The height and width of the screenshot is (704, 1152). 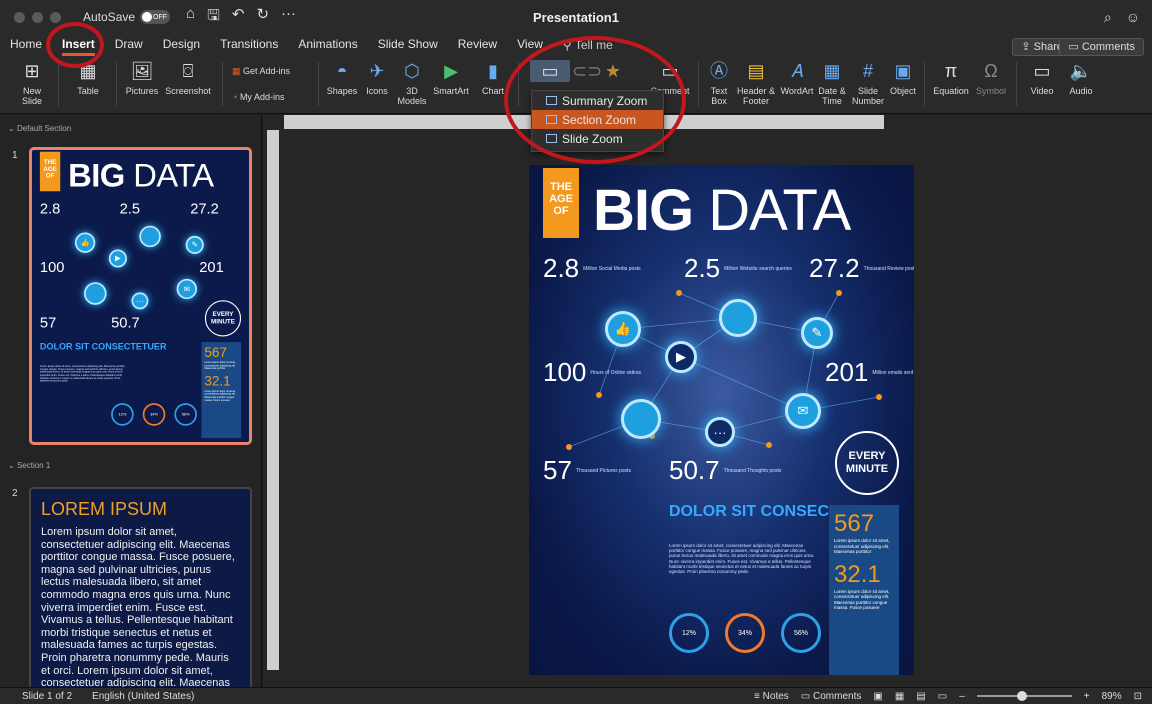 I want to click on stat-5: 201, so click(x=211, y=267).